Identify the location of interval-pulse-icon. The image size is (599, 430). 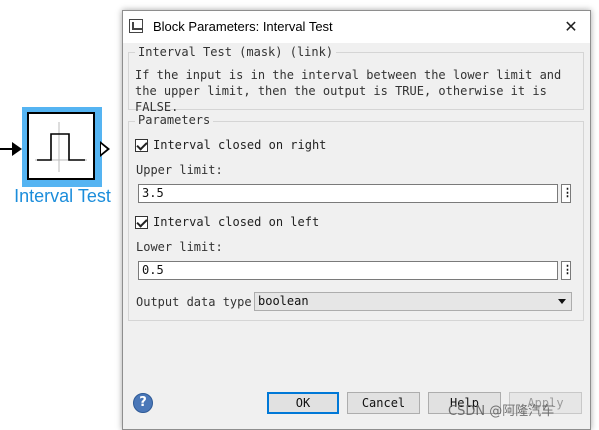
(61, 147).